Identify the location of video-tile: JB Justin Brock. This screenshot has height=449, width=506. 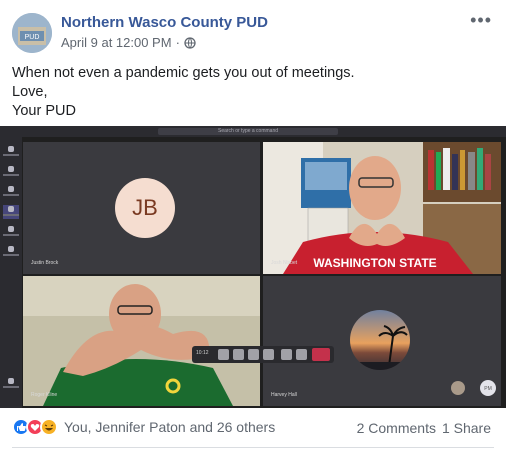
(141, 208).